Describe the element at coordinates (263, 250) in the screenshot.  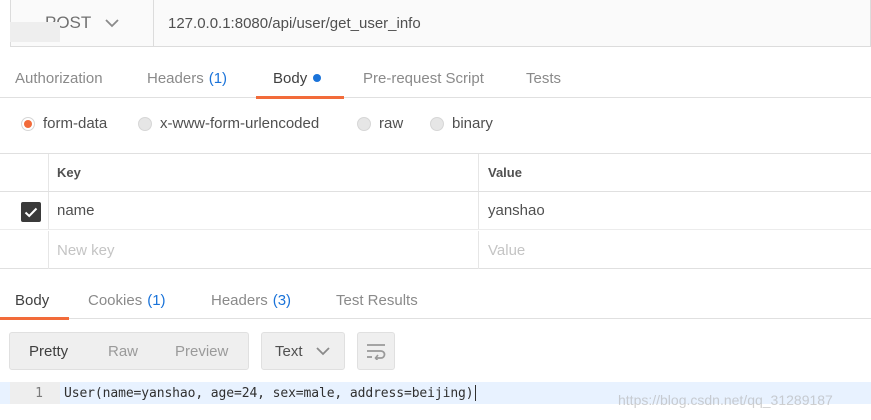
I see `new-key-input: New key` at that location.